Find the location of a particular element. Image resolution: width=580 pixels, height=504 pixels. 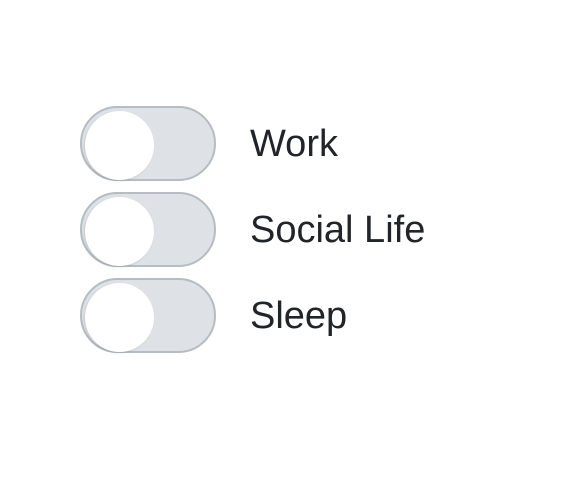

work-toggle-switch is located at coordinates (148, 143).